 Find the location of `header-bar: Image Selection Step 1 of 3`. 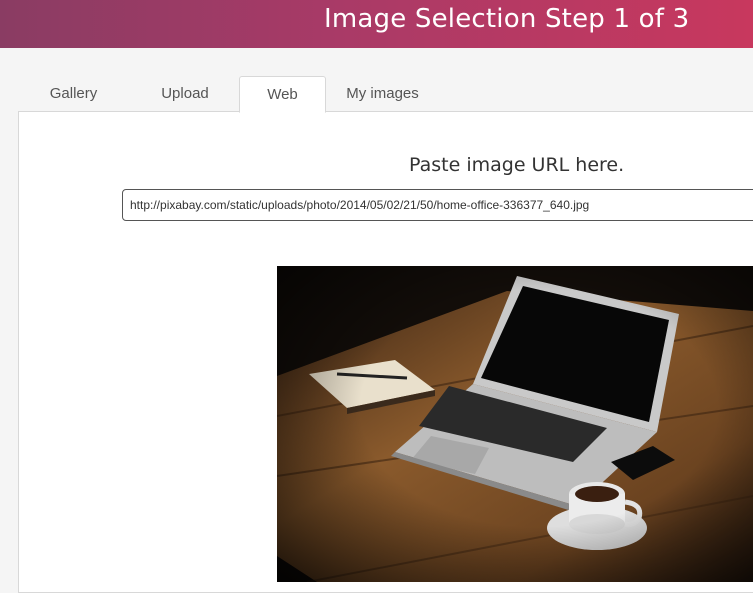

header-bar: Image Selection Step 1 of 3 is located at coordinates (376, 24).